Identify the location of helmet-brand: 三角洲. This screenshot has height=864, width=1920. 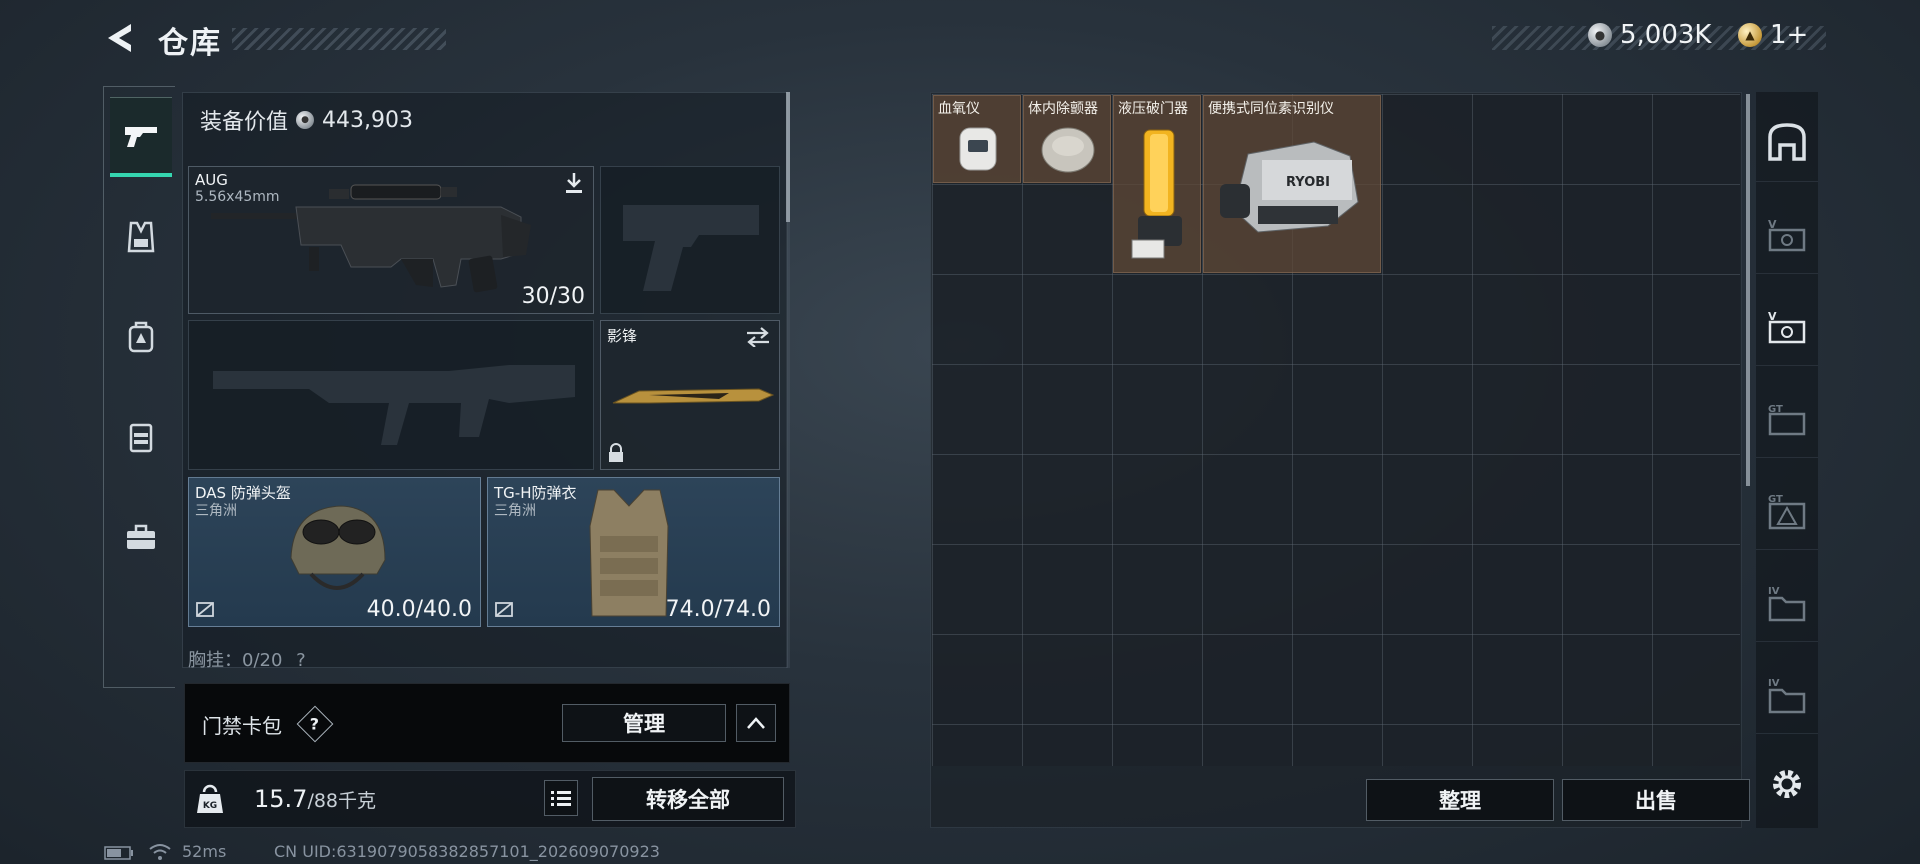
(216, 511).